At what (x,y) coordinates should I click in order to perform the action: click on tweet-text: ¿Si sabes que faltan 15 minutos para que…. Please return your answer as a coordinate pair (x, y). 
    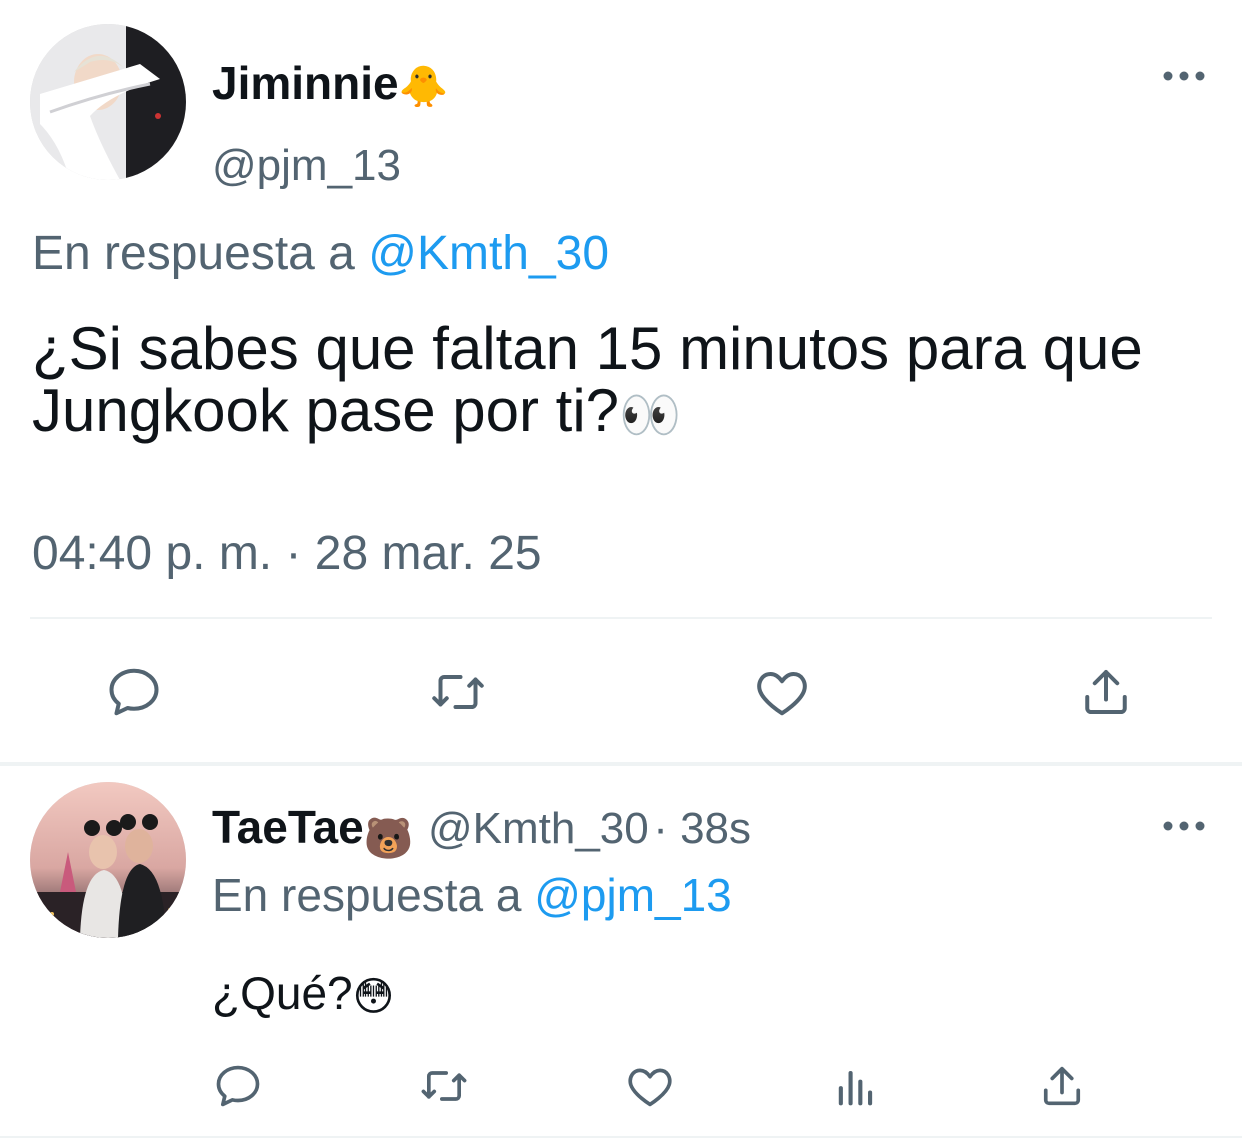
    Looking at the image, I should click on (622, 382).